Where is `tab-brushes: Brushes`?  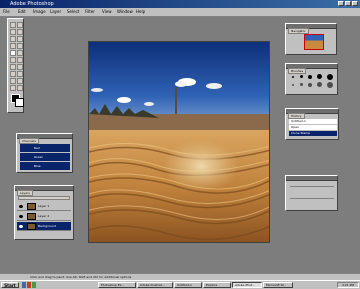
tab-brushes: Brushes is located at coordinates (297, 71).